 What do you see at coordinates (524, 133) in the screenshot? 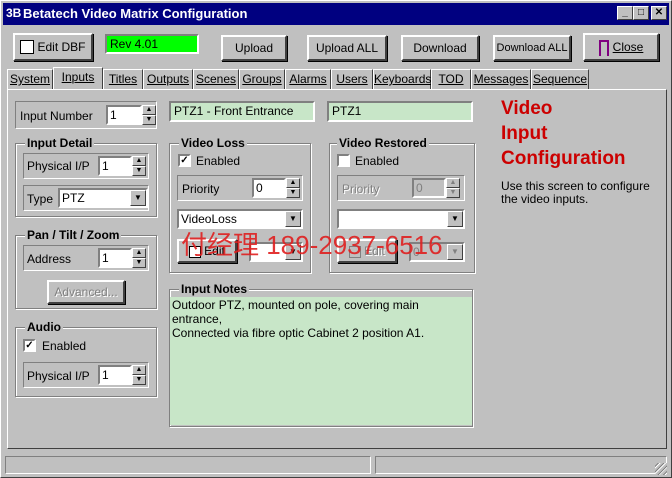
I see `info-heading-2: Input` at bounding box center [524, 133].